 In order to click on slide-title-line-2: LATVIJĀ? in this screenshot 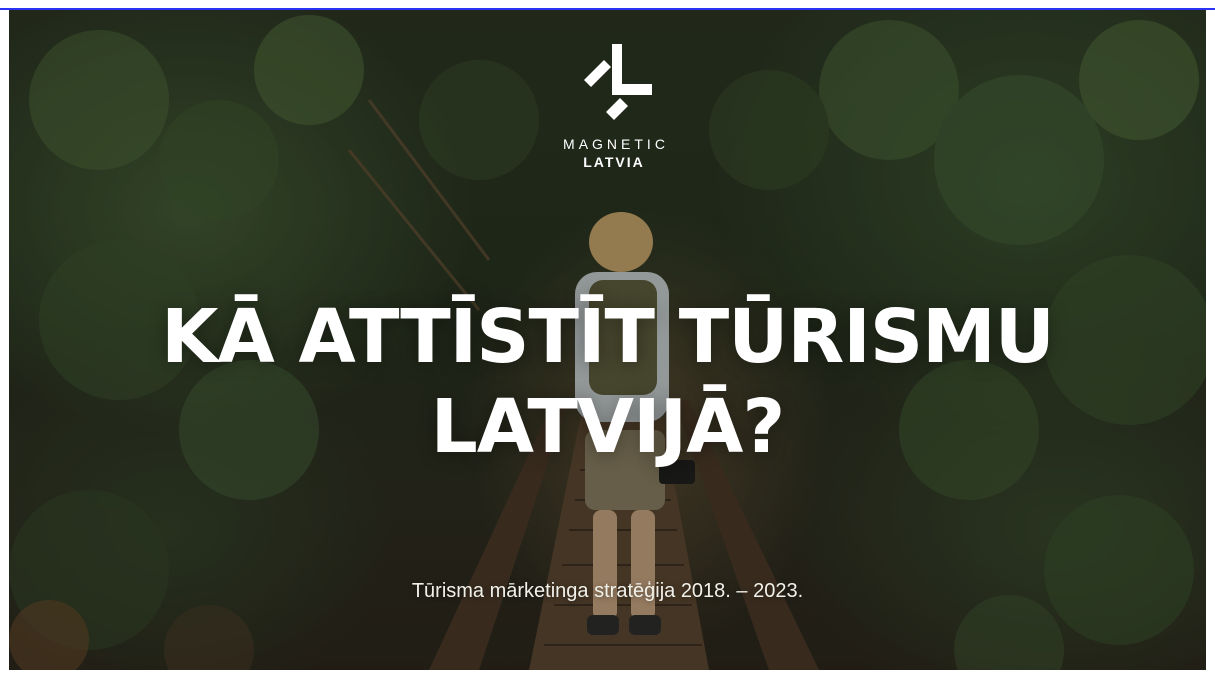, I will do `click(608, 427)`.